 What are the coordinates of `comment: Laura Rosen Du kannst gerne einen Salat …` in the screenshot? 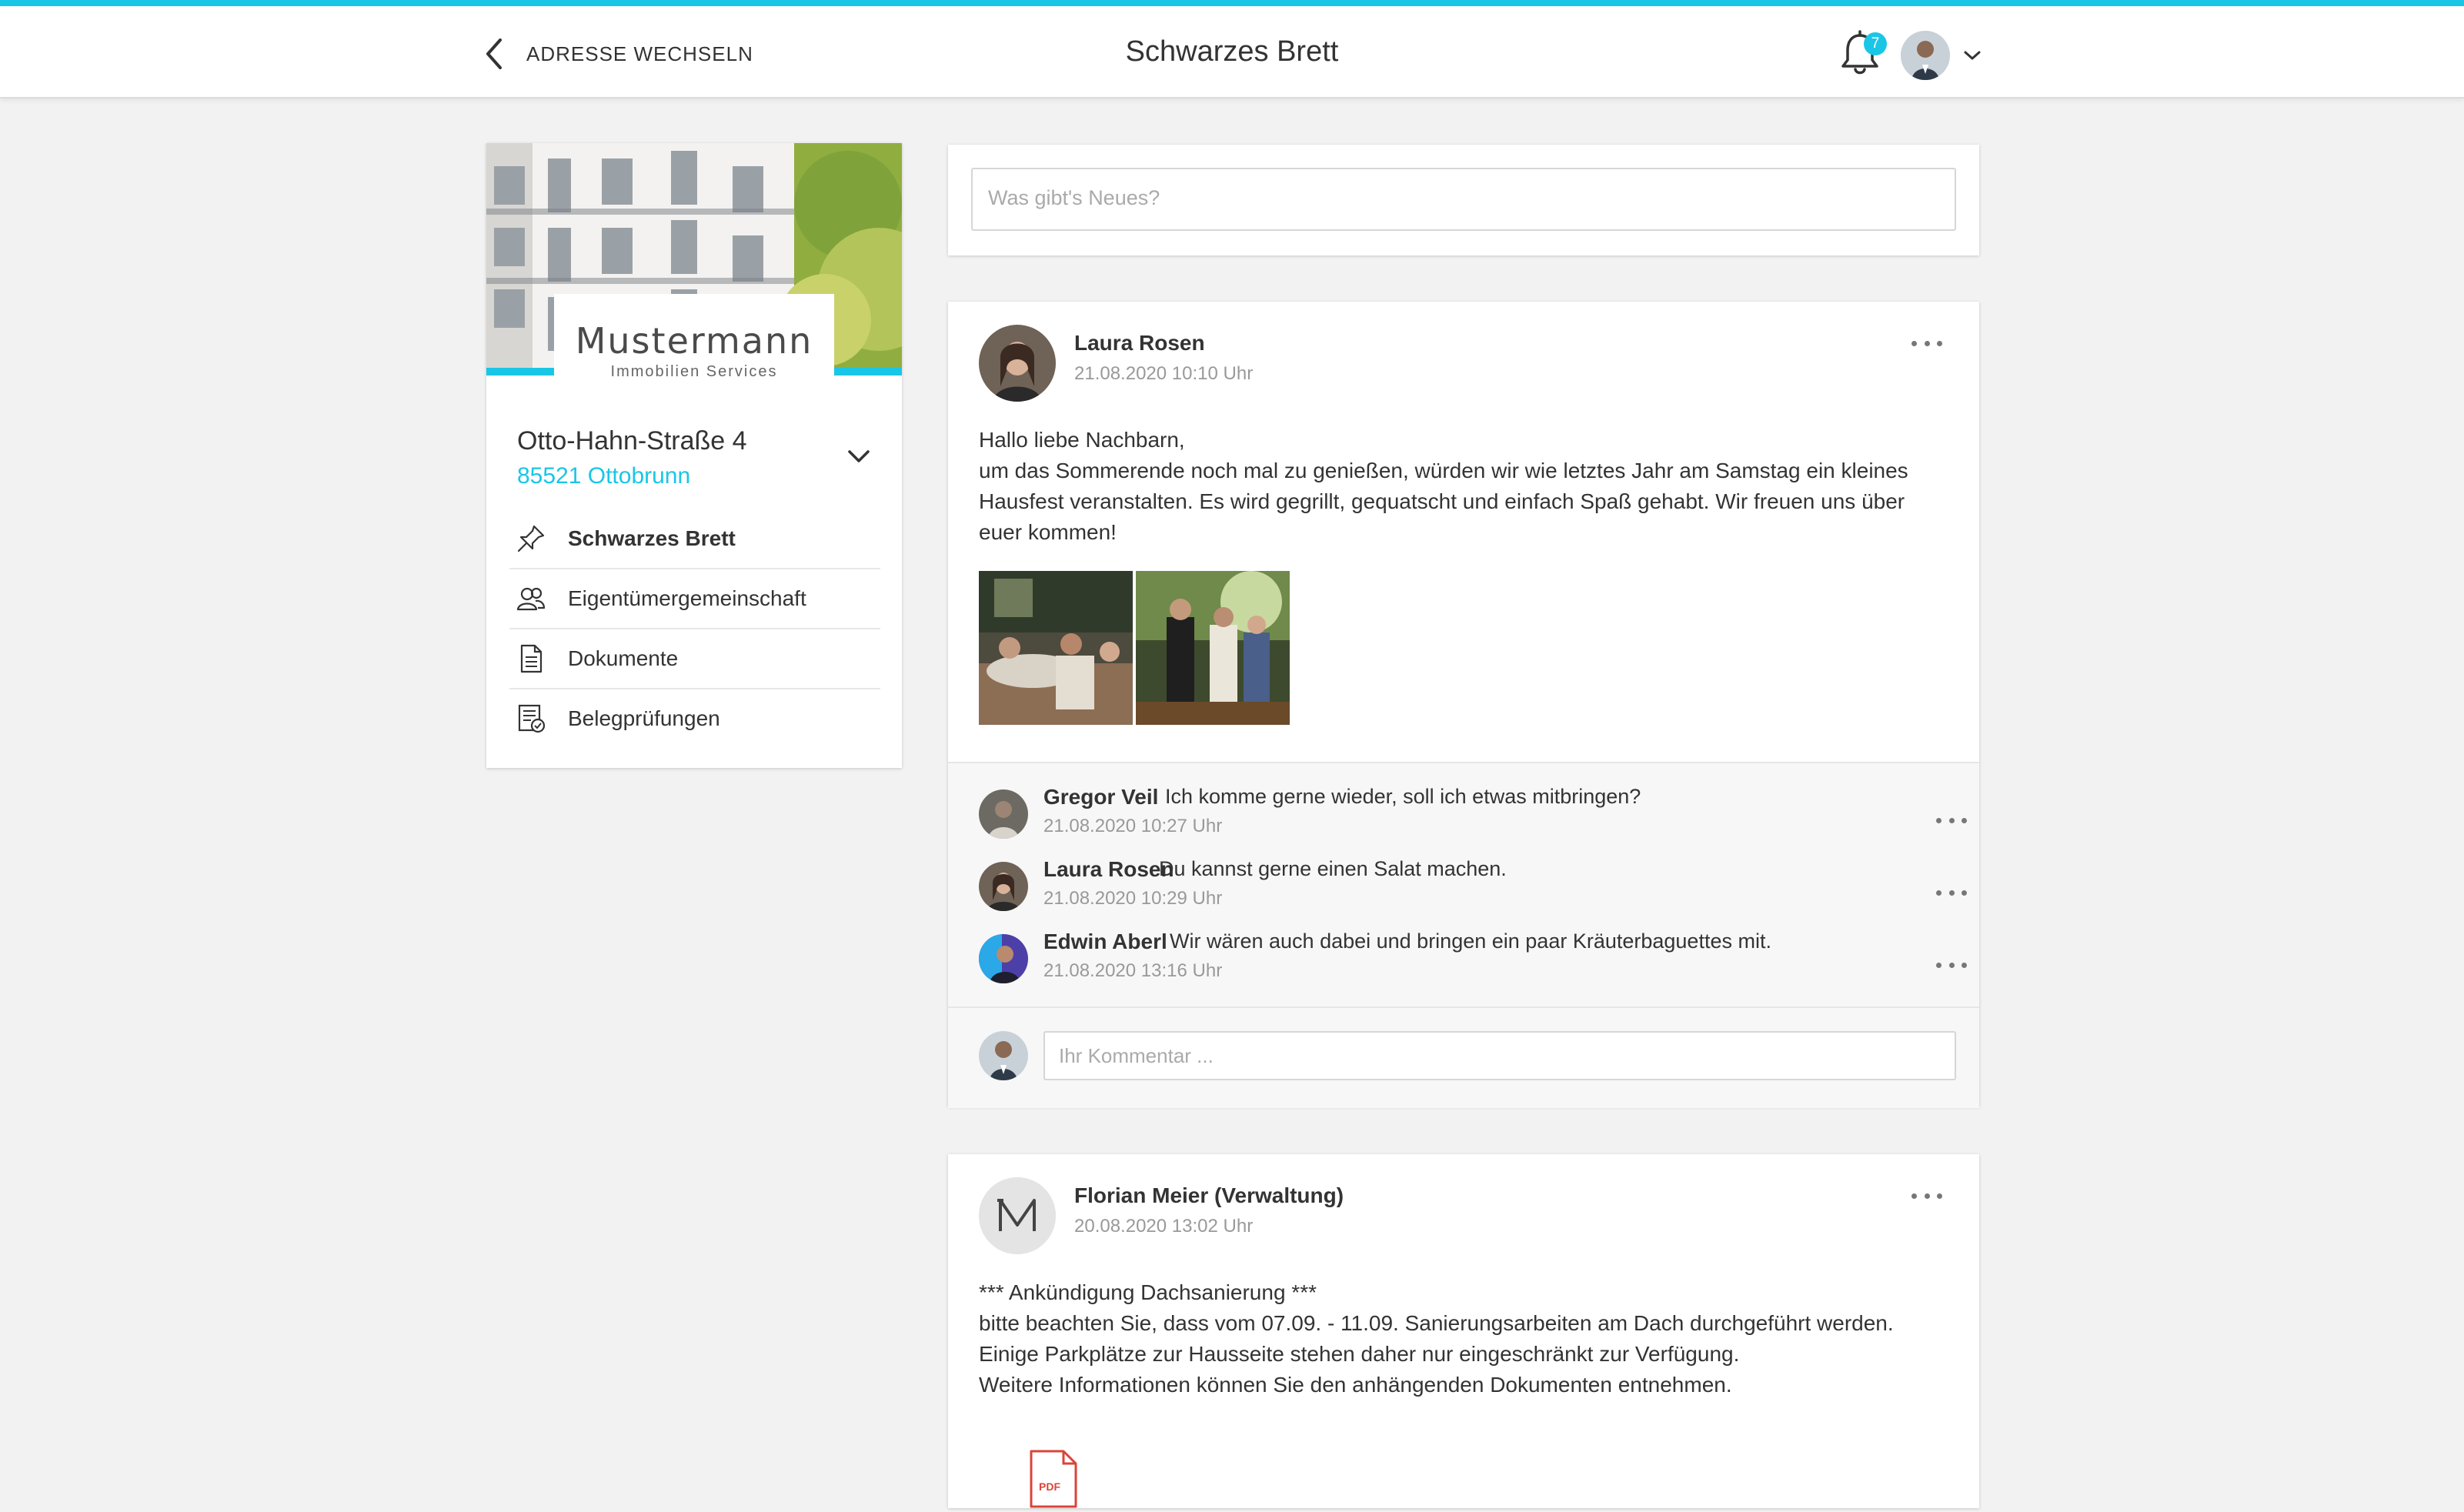 It's located at (1473, 888).